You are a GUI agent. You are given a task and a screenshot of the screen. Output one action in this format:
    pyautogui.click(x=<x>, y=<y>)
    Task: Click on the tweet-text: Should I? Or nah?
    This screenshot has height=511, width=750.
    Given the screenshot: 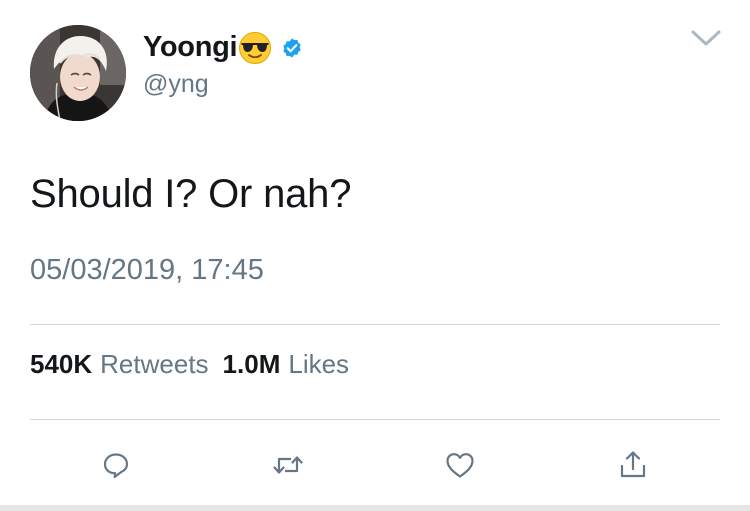 What is the action you would take?
    pyautogui.click(x=191, y=194)
    